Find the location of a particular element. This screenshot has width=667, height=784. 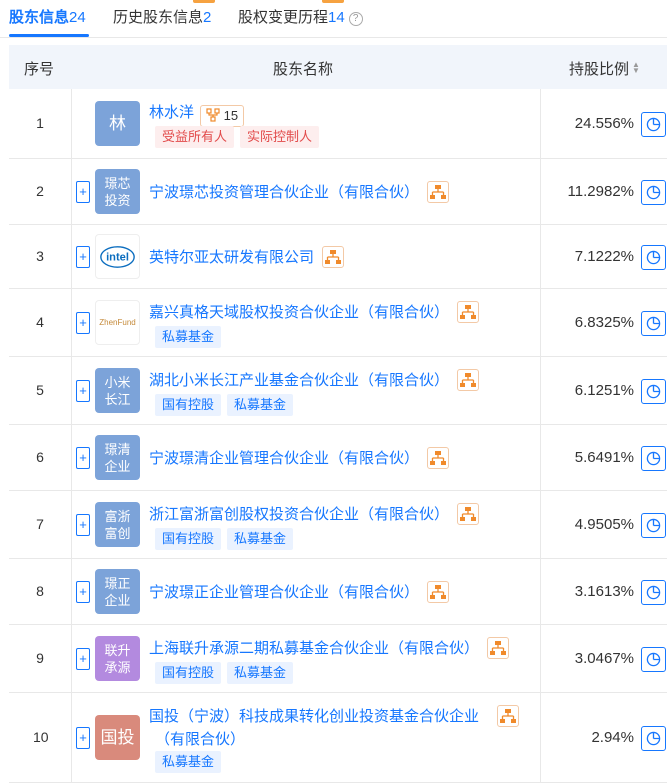

row-index: 4 is located at coordinates (40, 322).